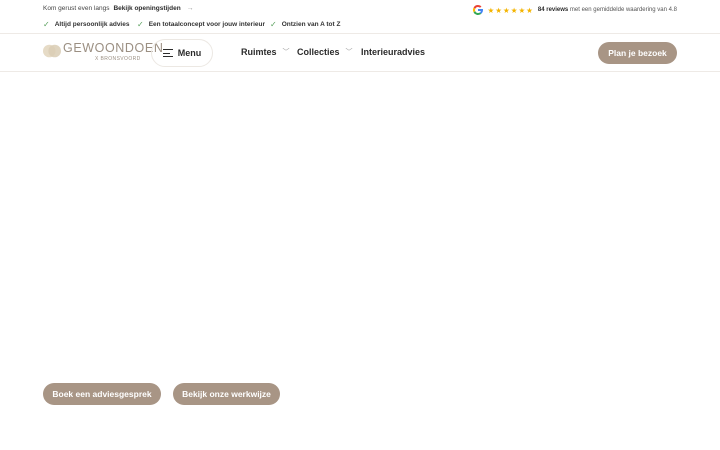 Image resolution: width=720 pixels, height=450 pixels. I want to click on hamburger-icon, so click(167, 53).